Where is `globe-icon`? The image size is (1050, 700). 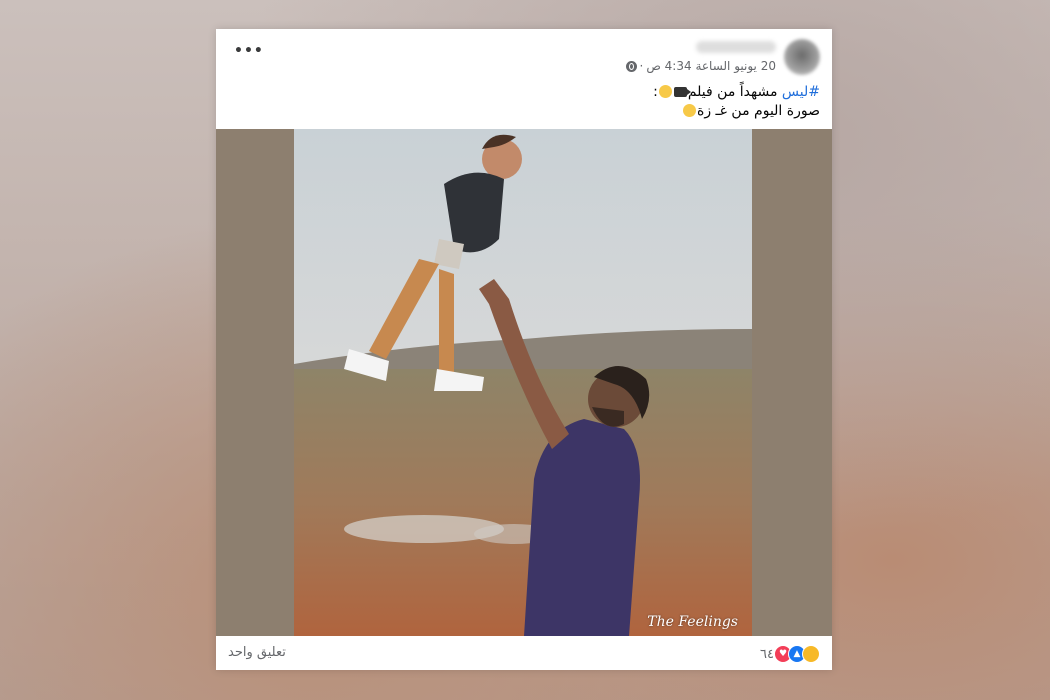
globe-icon is located at coordinates (631, 66).